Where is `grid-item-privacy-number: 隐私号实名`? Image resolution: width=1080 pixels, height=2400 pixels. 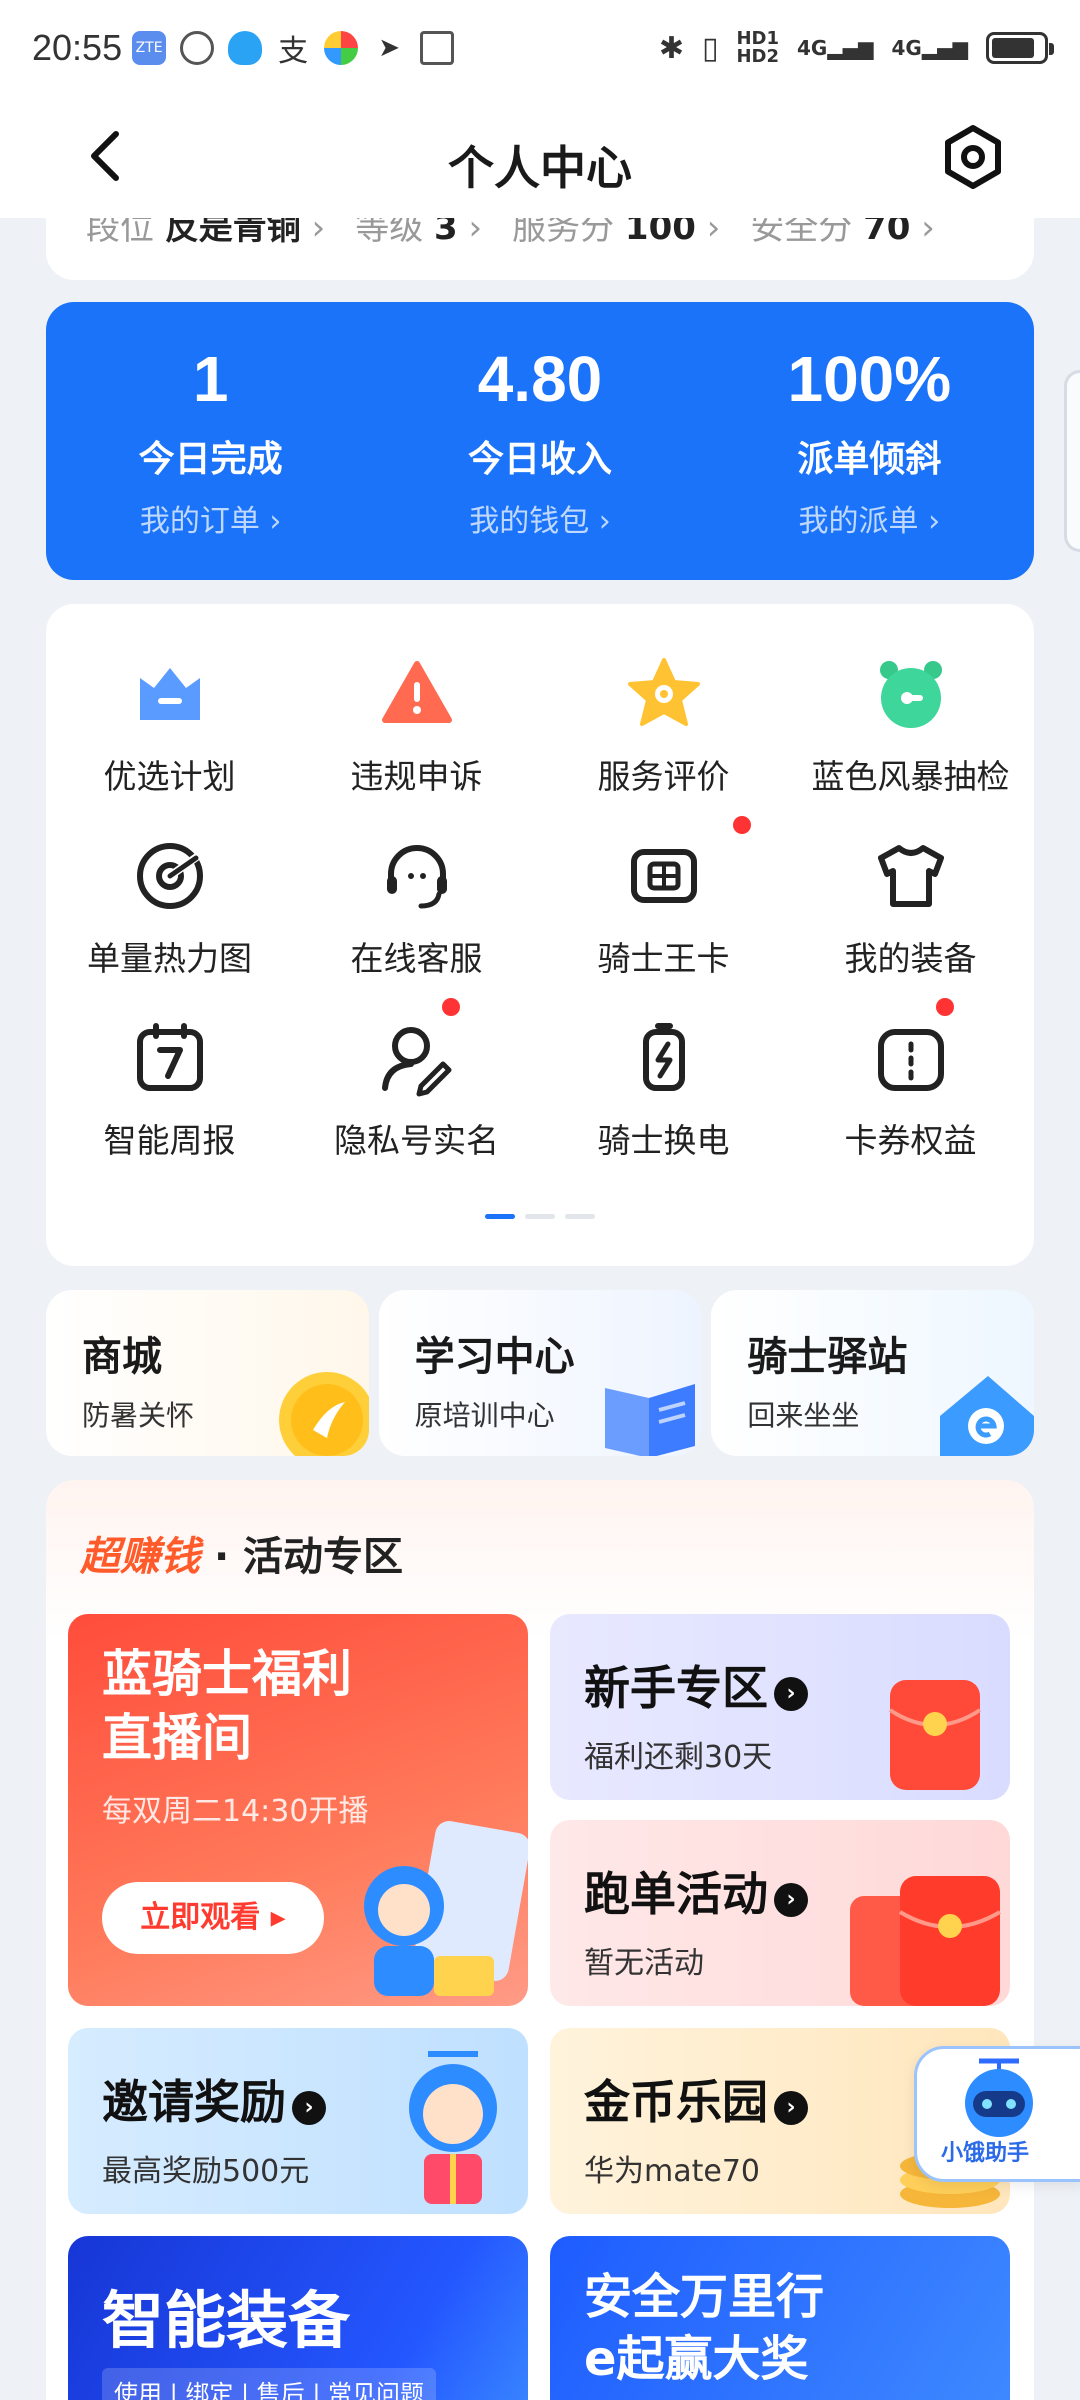 grid-item-privacy-number: 隐私号实名 is located at coordinates (416, 1080).